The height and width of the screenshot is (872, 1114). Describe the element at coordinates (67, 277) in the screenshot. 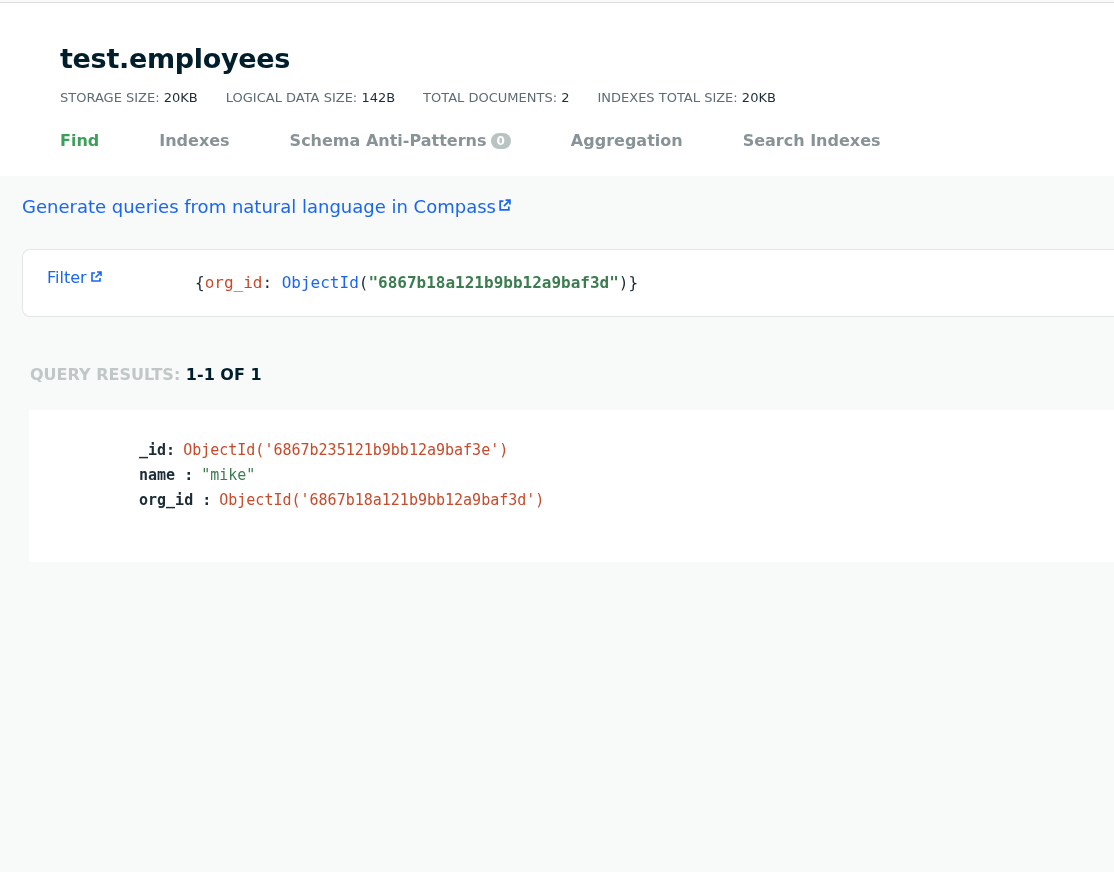

I see `filter-link: Filter` at that location.